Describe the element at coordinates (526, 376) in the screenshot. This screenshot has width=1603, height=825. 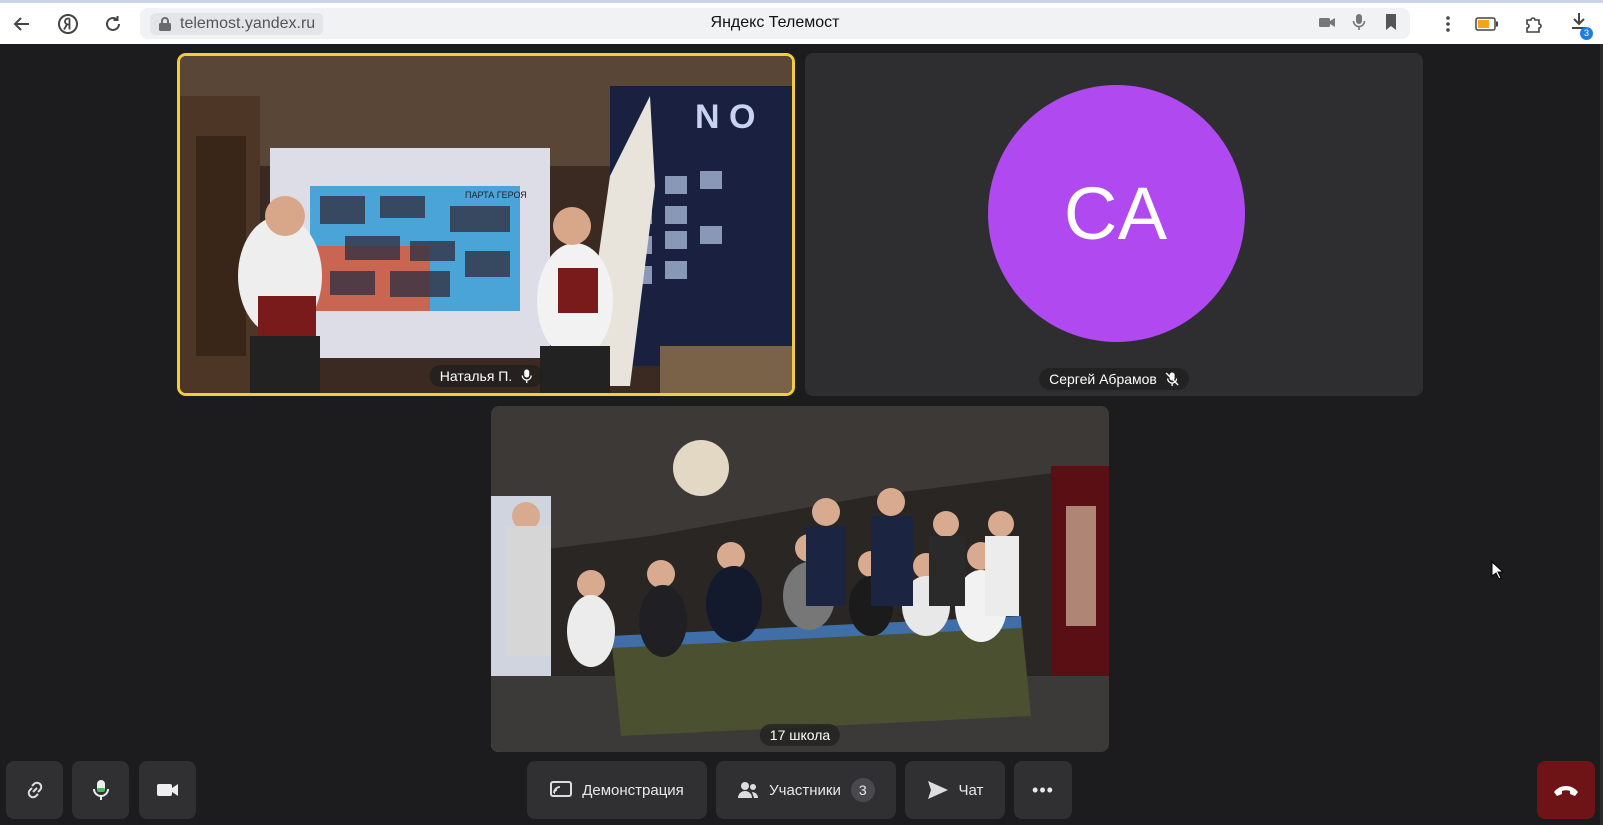
I see `mic-on-icon` at that location.